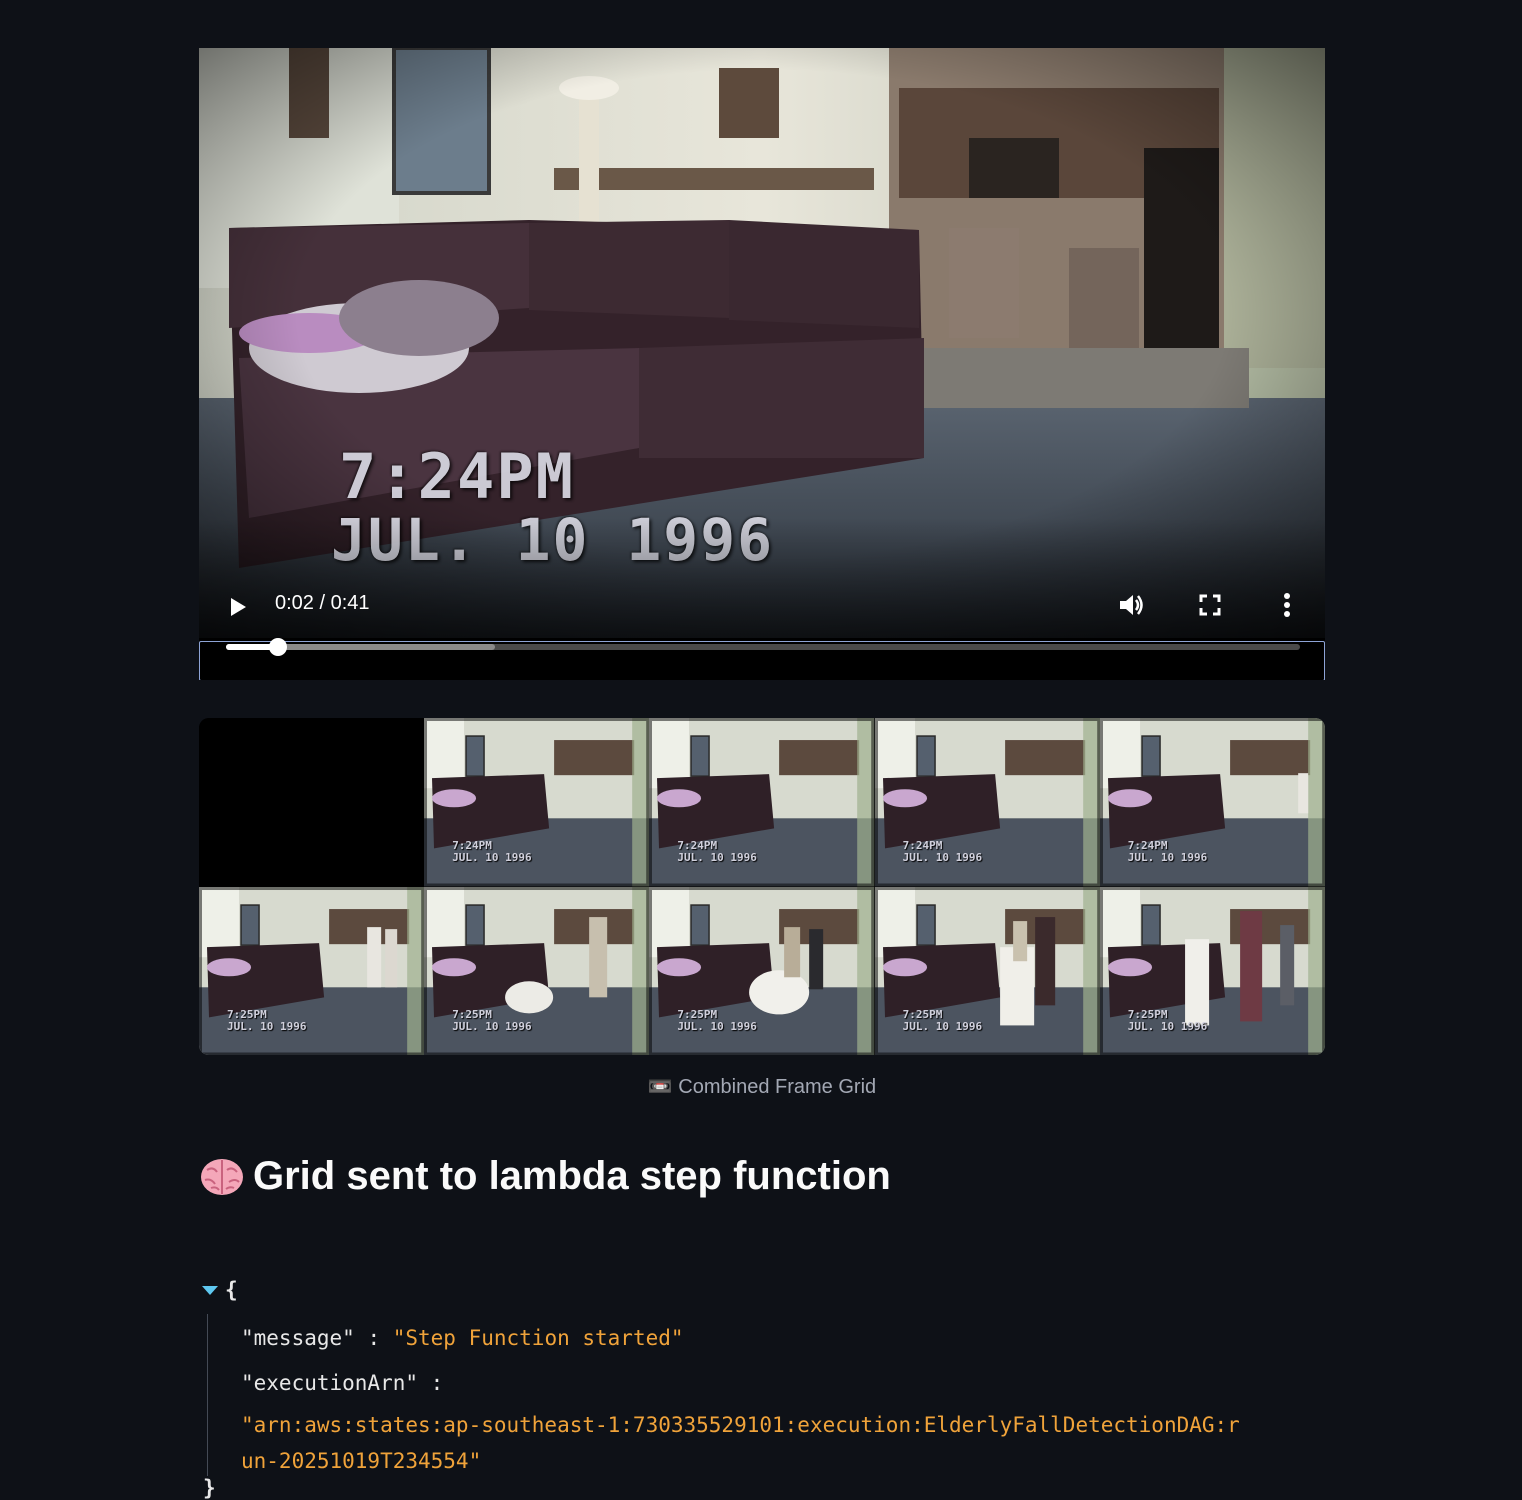 The image size is (1522, 1500). I want to click on fullscreen-button, so click(1210, 605).